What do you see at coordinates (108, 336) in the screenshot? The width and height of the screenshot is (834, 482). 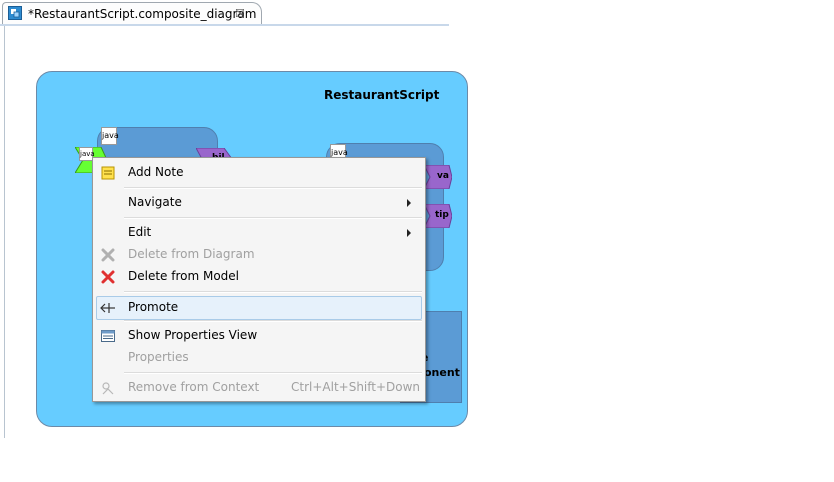 I see `properties-view-icon` at bounding box center [108, 336].